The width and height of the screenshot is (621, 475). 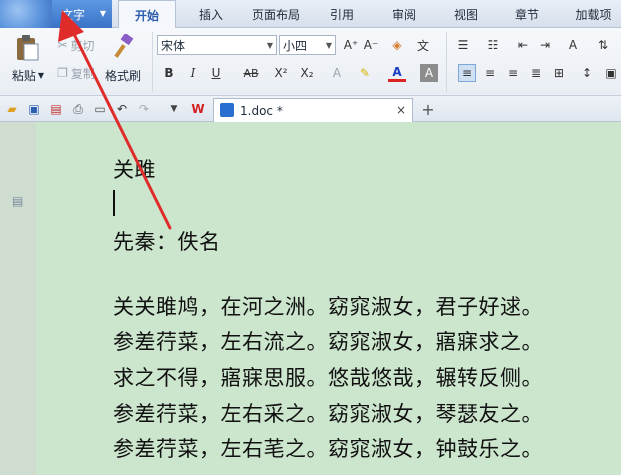 What do you see at coordinates (62, 45) in the screenshot?
I see `scissors-icon: ✂` at bounding box center [62, 45].